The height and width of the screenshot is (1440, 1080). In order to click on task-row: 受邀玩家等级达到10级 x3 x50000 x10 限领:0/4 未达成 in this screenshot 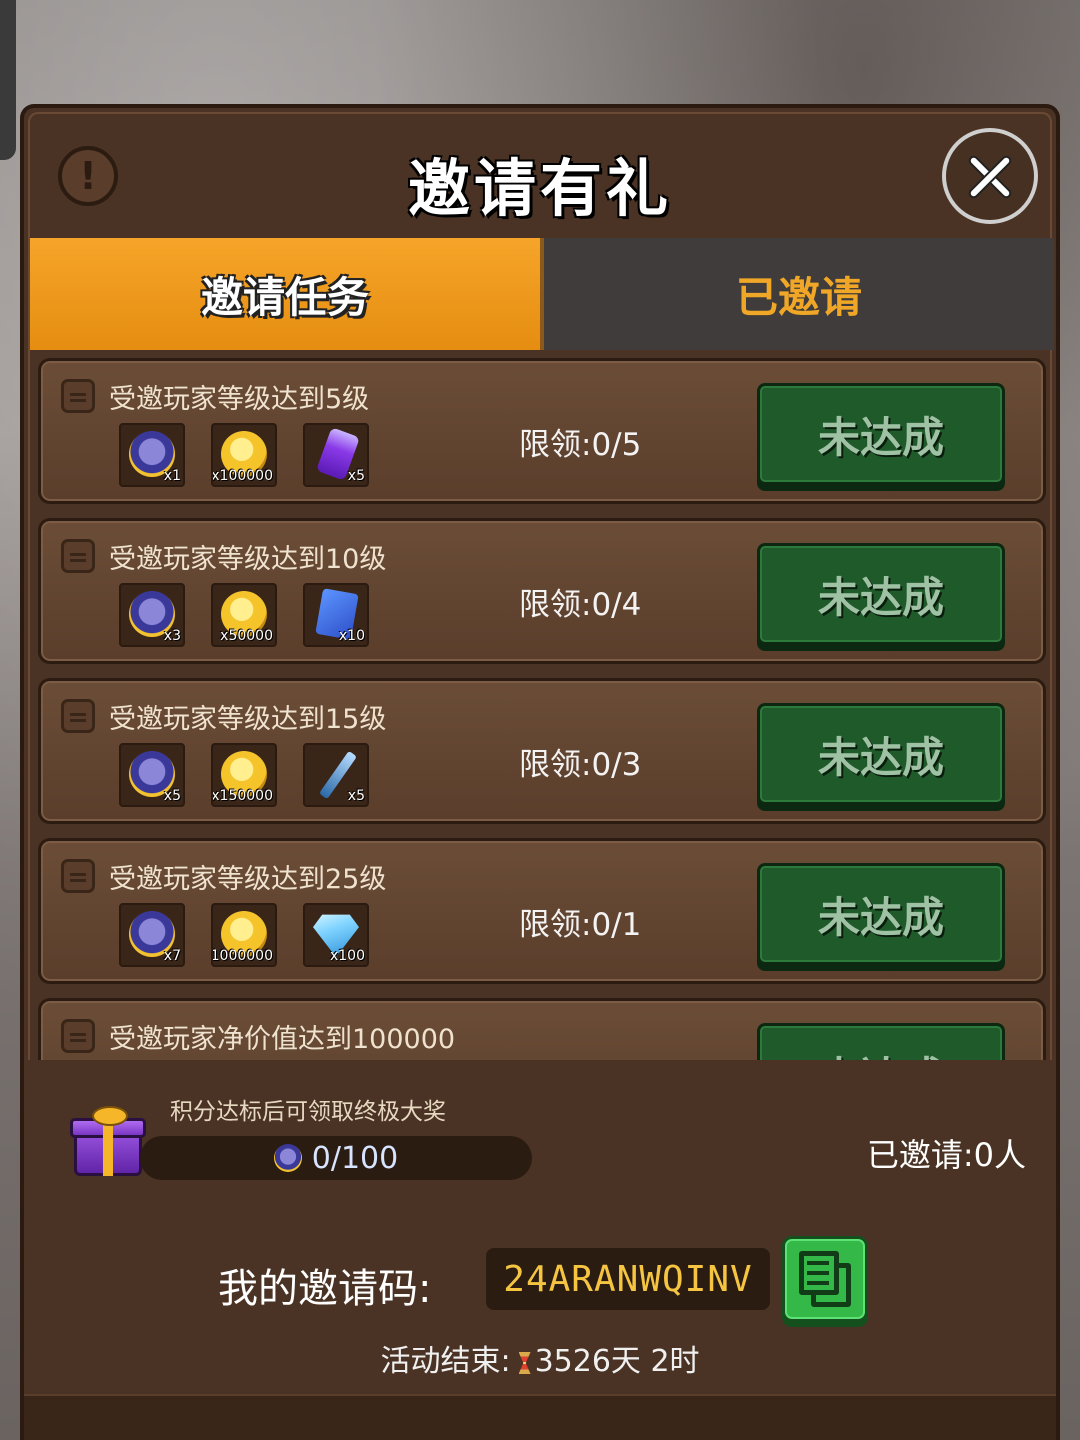, I will do `click(542, 591)`.